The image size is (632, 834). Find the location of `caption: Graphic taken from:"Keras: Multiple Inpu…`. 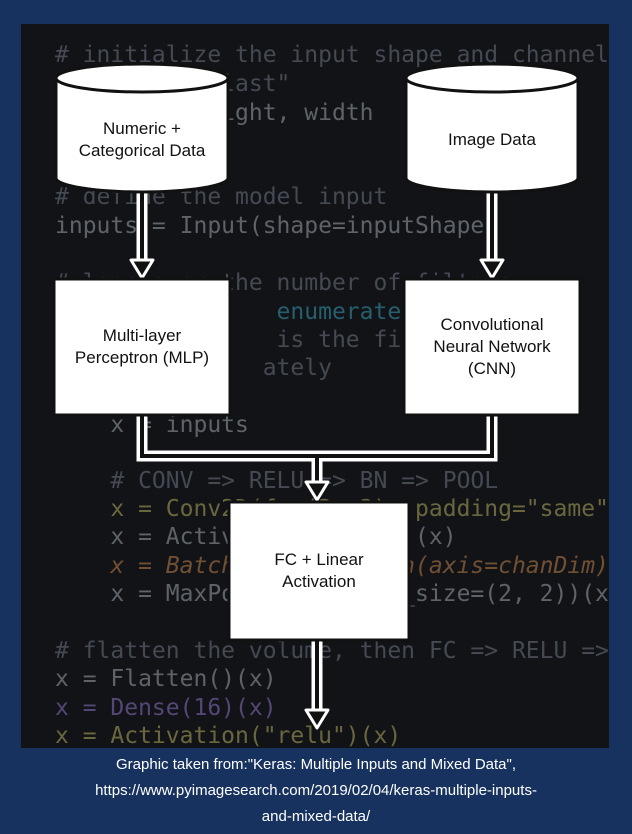

caption: Graphic taken from:"Keras: Multiple Inpu… is located at coordinates (316, 791).